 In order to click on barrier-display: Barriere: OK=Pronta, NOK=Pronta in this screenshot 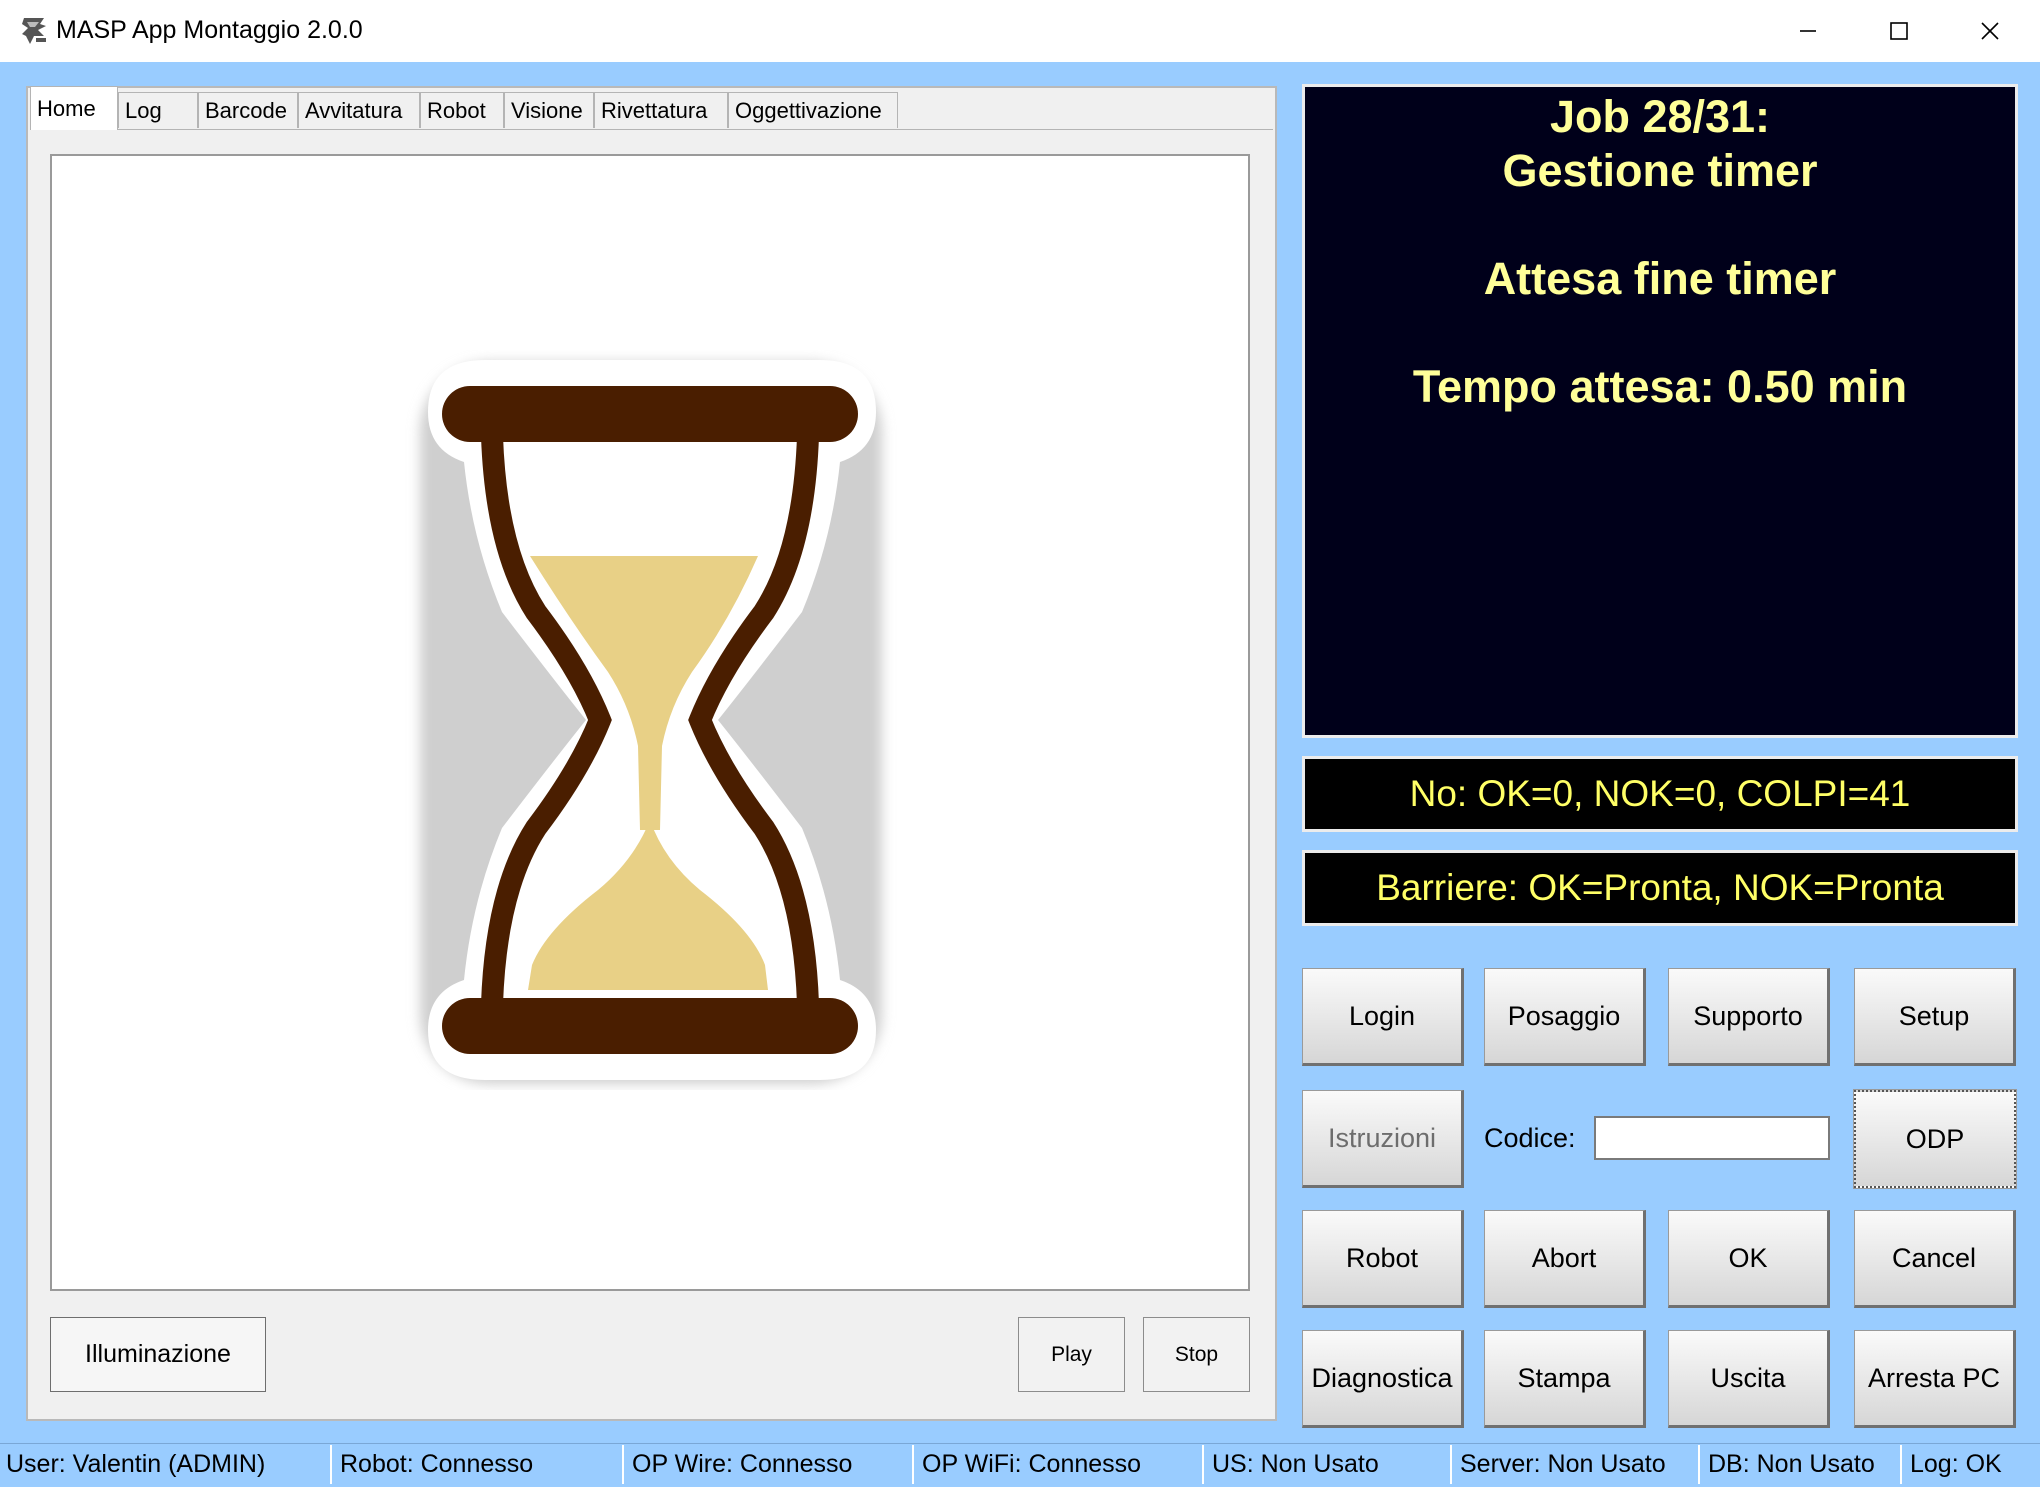, I will do `click(1660, 888)`.